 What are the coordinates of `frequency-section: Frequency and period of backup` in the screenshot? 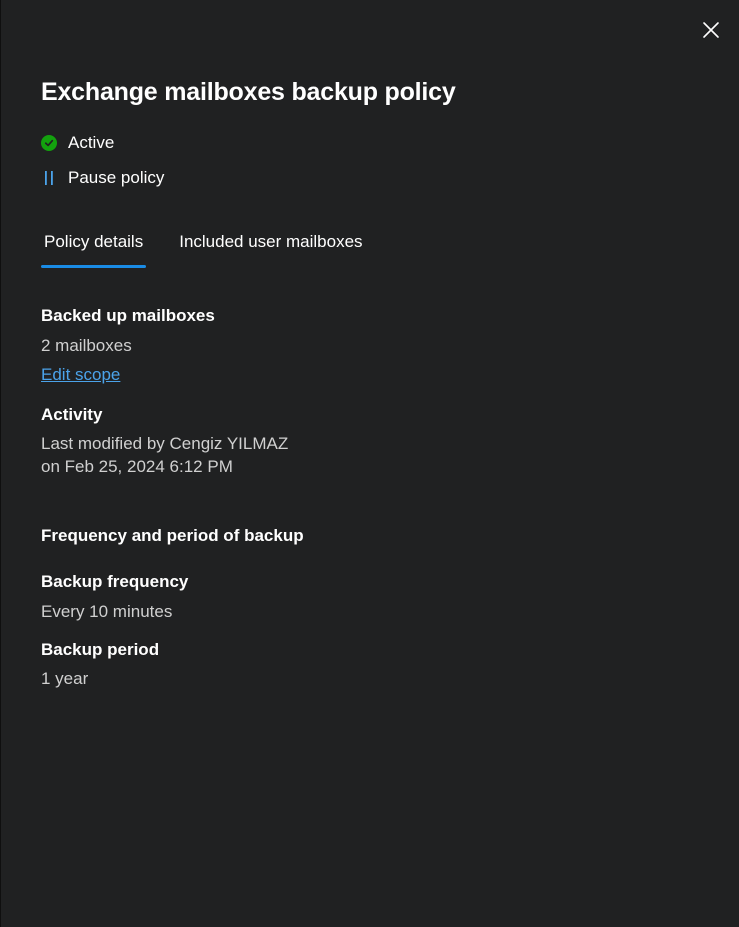 It's located at (172, 536).